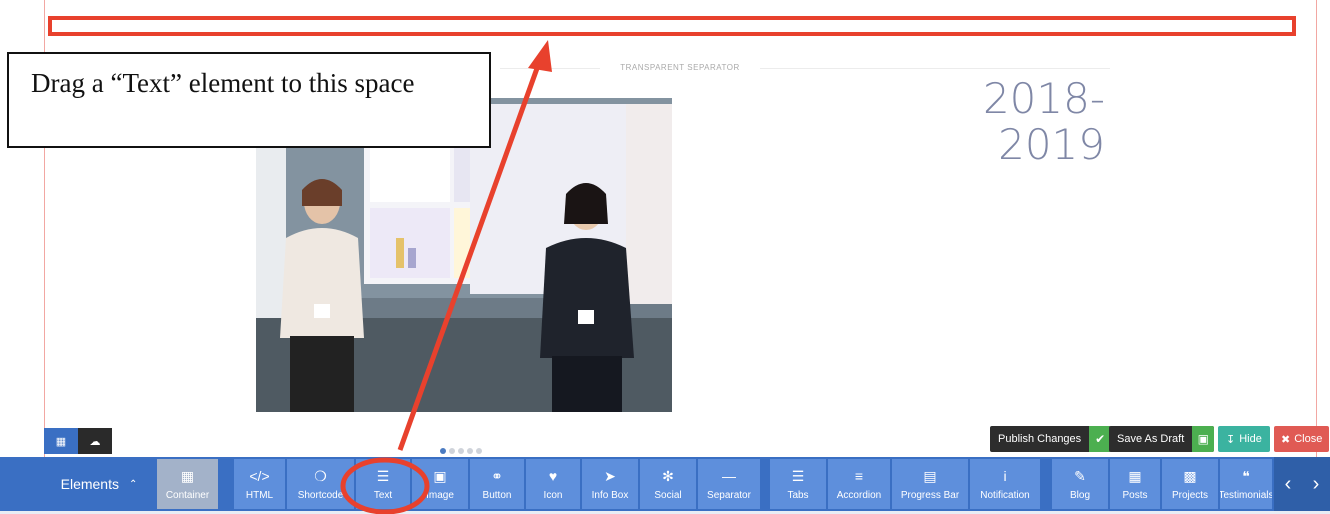  I want to click on annotation-overlay, so click(446, 277).